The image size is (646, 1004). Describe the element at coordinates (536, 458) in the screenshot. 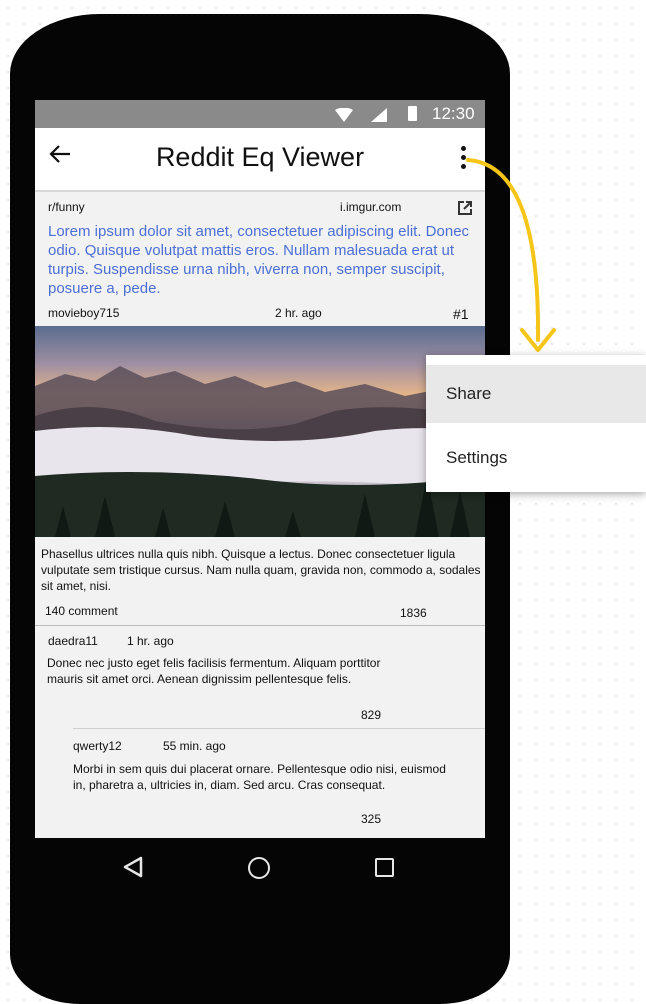

I see `menu-item-settings: Settings` at that location.